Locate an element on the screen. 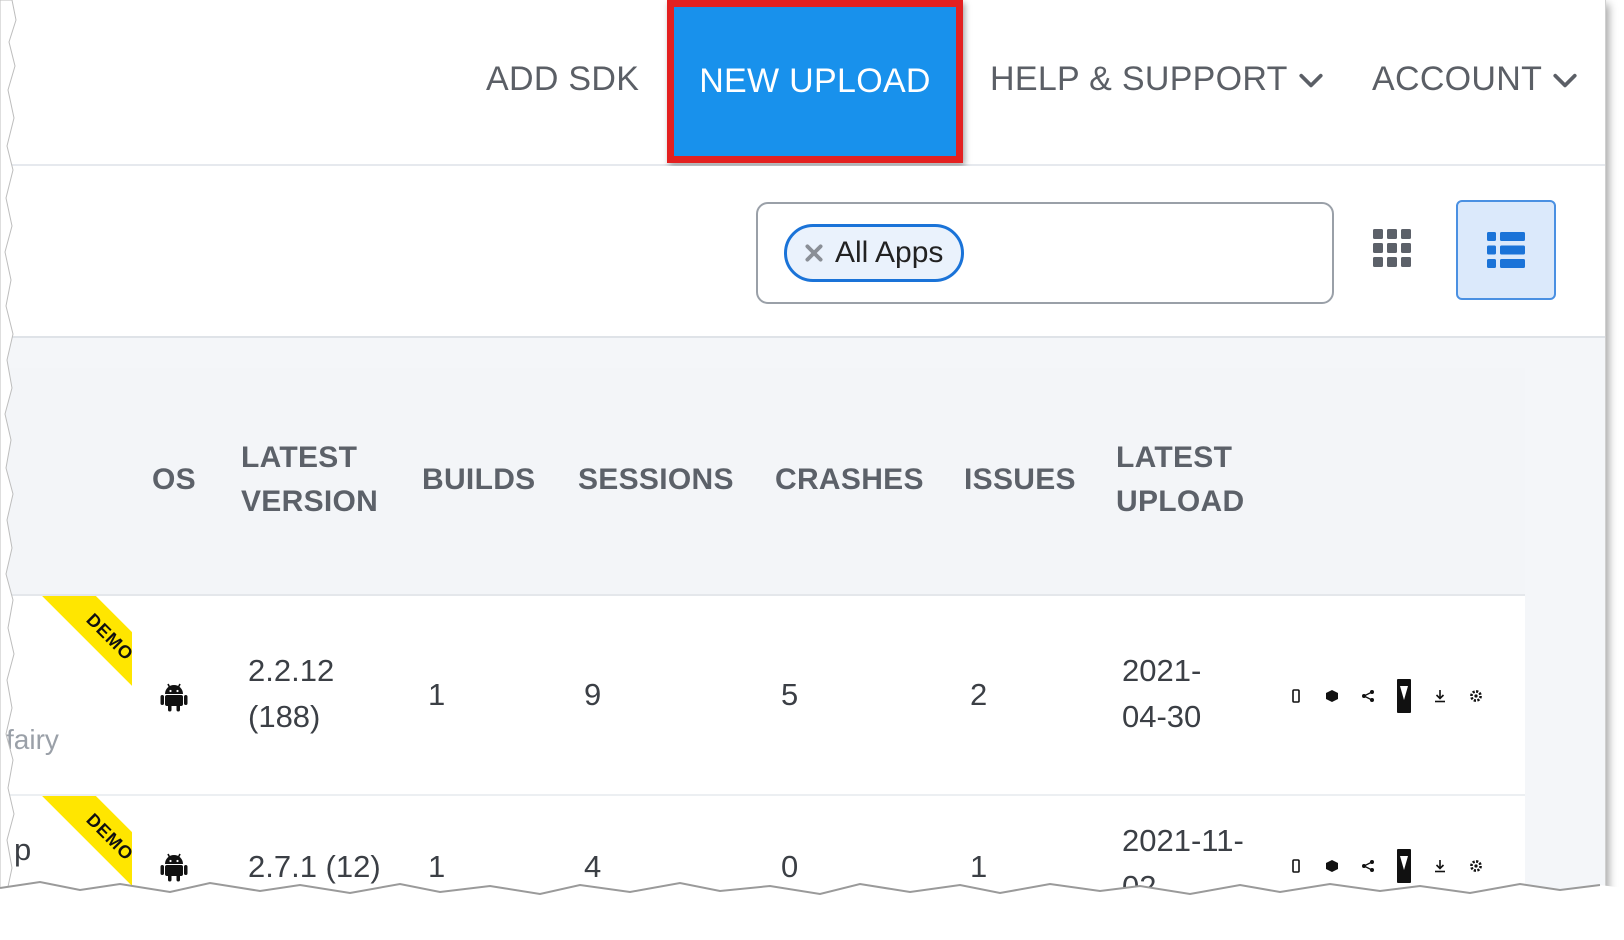  help-support-menu: HELP & SUPPORT is located at coordinates (1157, 79).